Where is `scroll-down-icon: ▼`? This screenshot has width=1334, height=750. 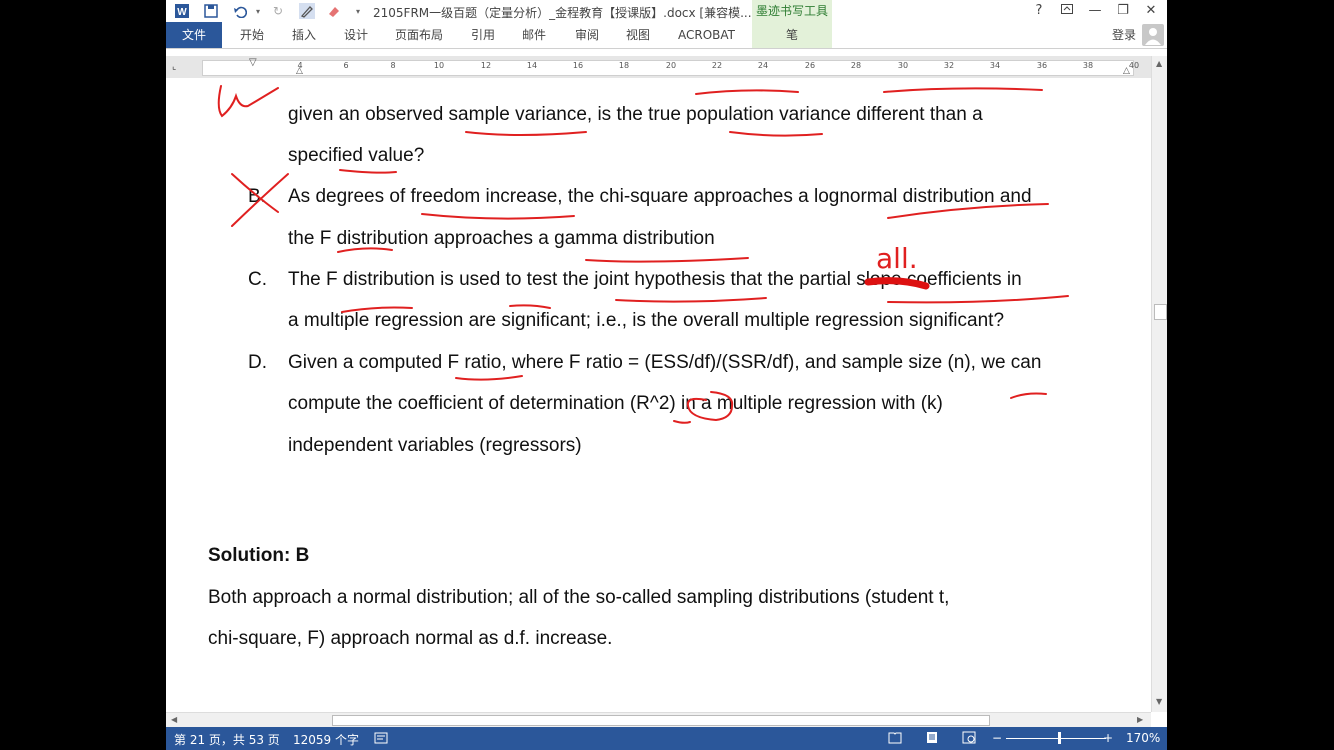
scroll-down-icon: ▼ is located at coordinates (1159, 701).